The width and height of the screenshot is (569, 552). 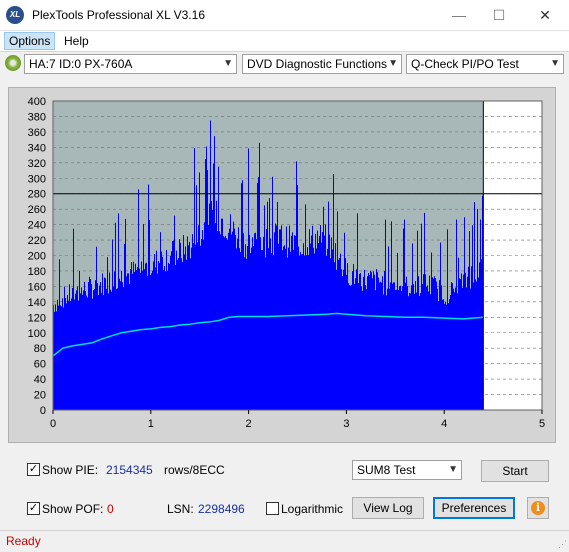 What do you see at coordinates (73, 509) in the screenshot?
I see `show-pof-label: Show POF:` at bounding box center [73, 509].